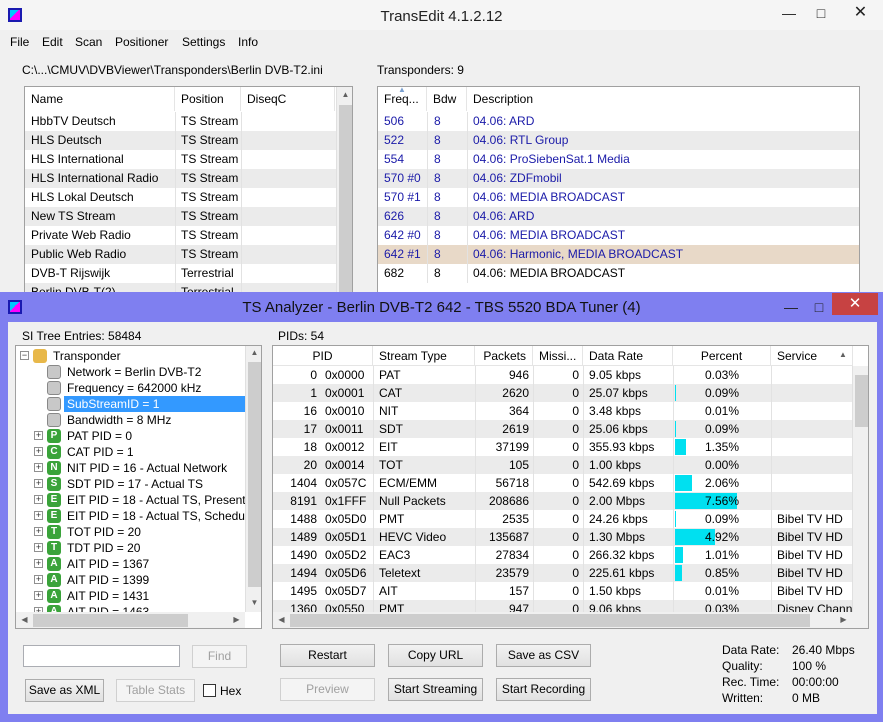 The height and width of the screenshot is (722, 883). What do you see at coordinates (52, 42) in the screenshot?
I see `menu-edit: Edit` at bounding box center [52, 42].